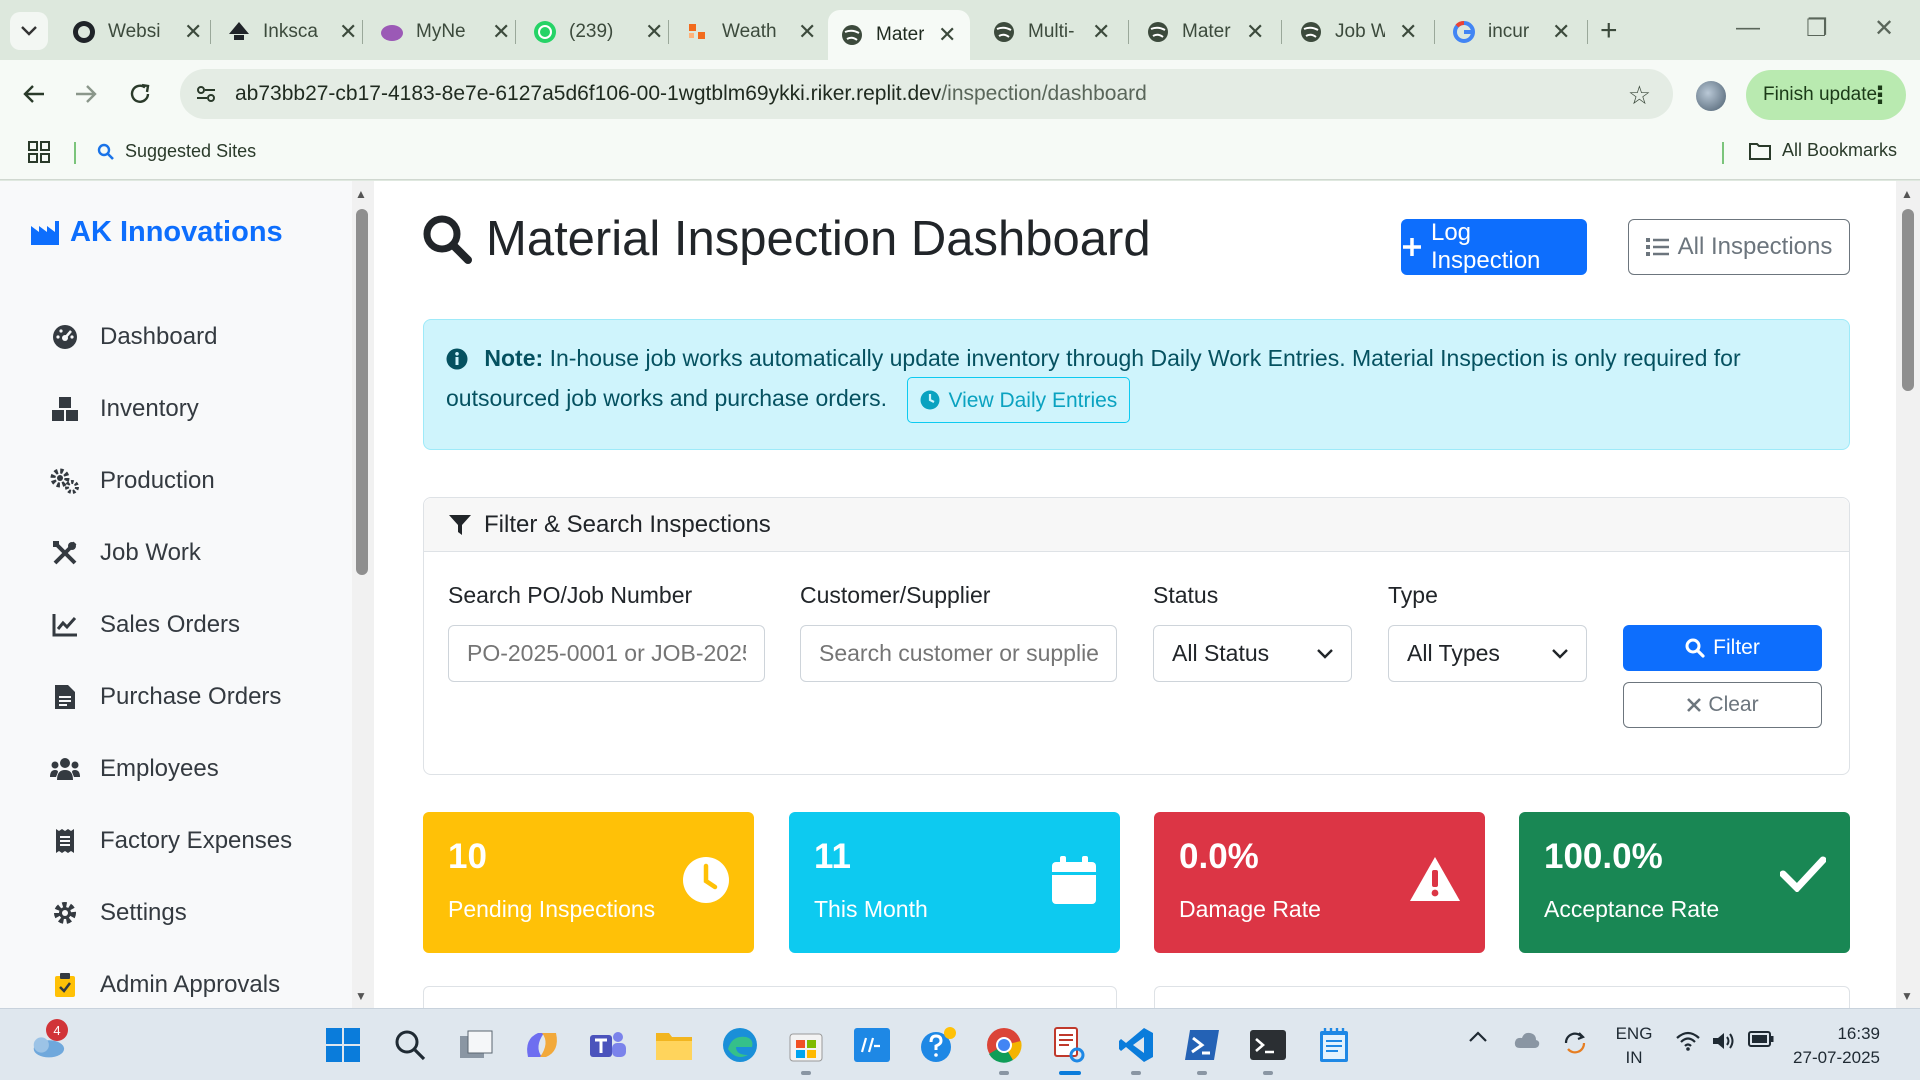  What do you see at coordinates (1494, 247) in the screenshot?
I see `log-inspection-button: Log Inspection` at bounding box center [1494, 247].